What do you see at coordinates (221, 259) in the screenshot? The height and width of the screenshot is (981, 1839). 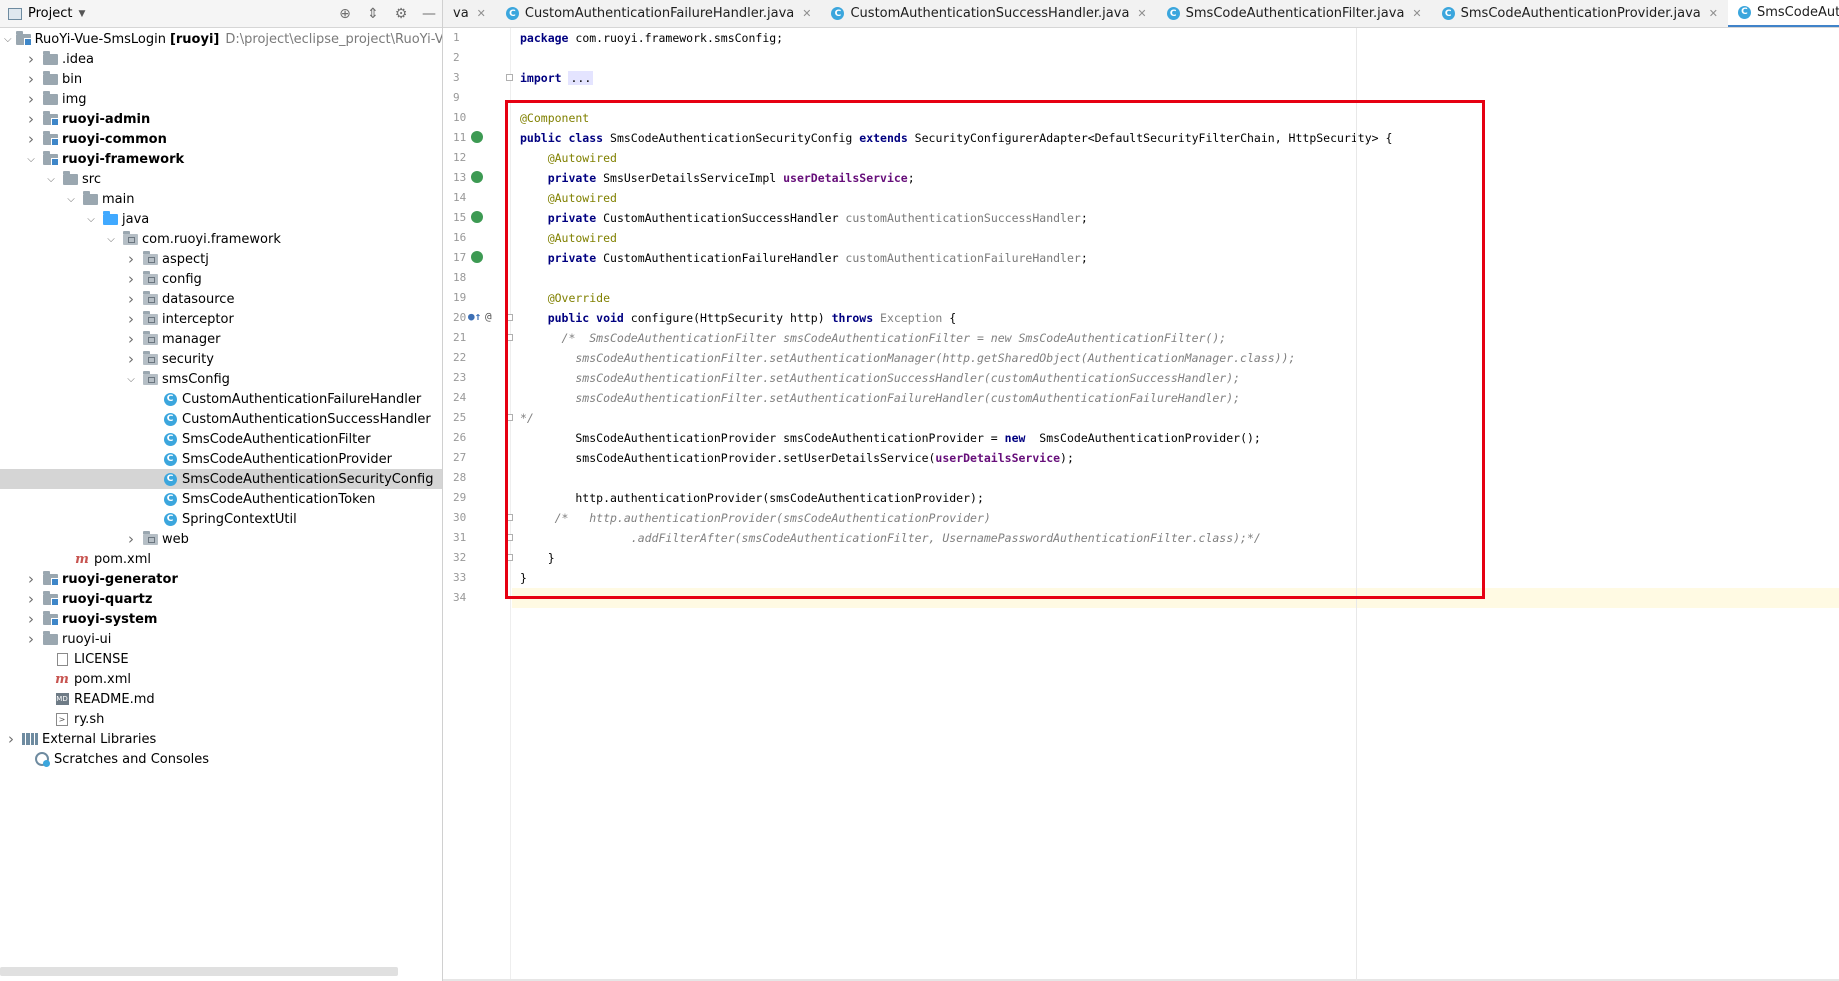 I see `tree-item: › aspectj` at bounding box center [221, 259].